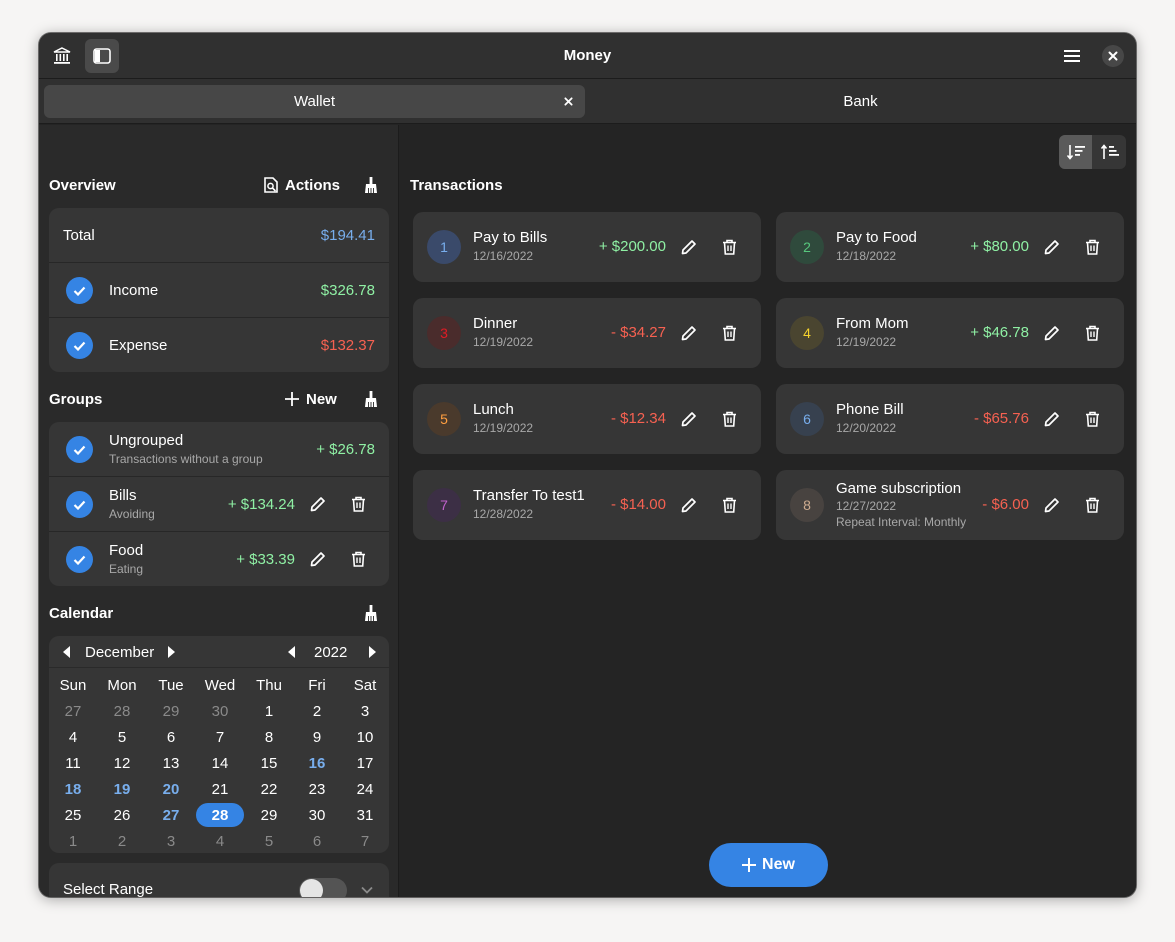  What do you see at coordinates (122, 763) in the screenshot?
I see `calendar-day: 12` at bounding box center [122, 763].